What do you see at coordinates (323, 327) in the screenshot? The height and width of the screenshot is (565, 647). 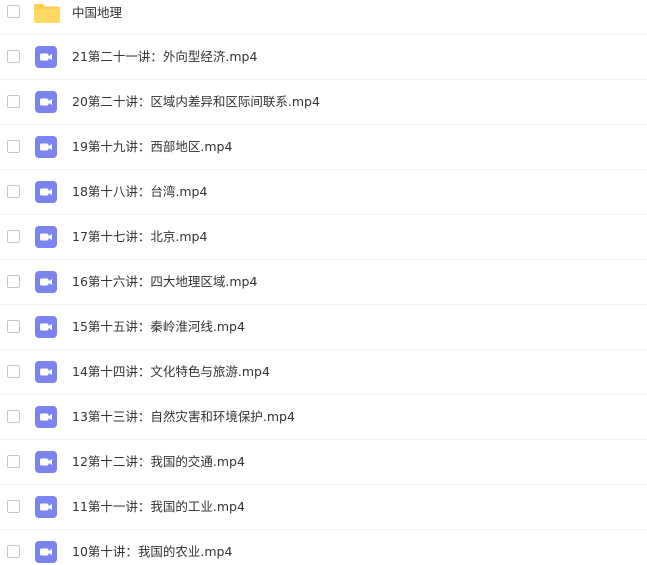 I see `file-row: 15第十五讲：秦岭淮河线.mp4` at bounding box center [323, 327].